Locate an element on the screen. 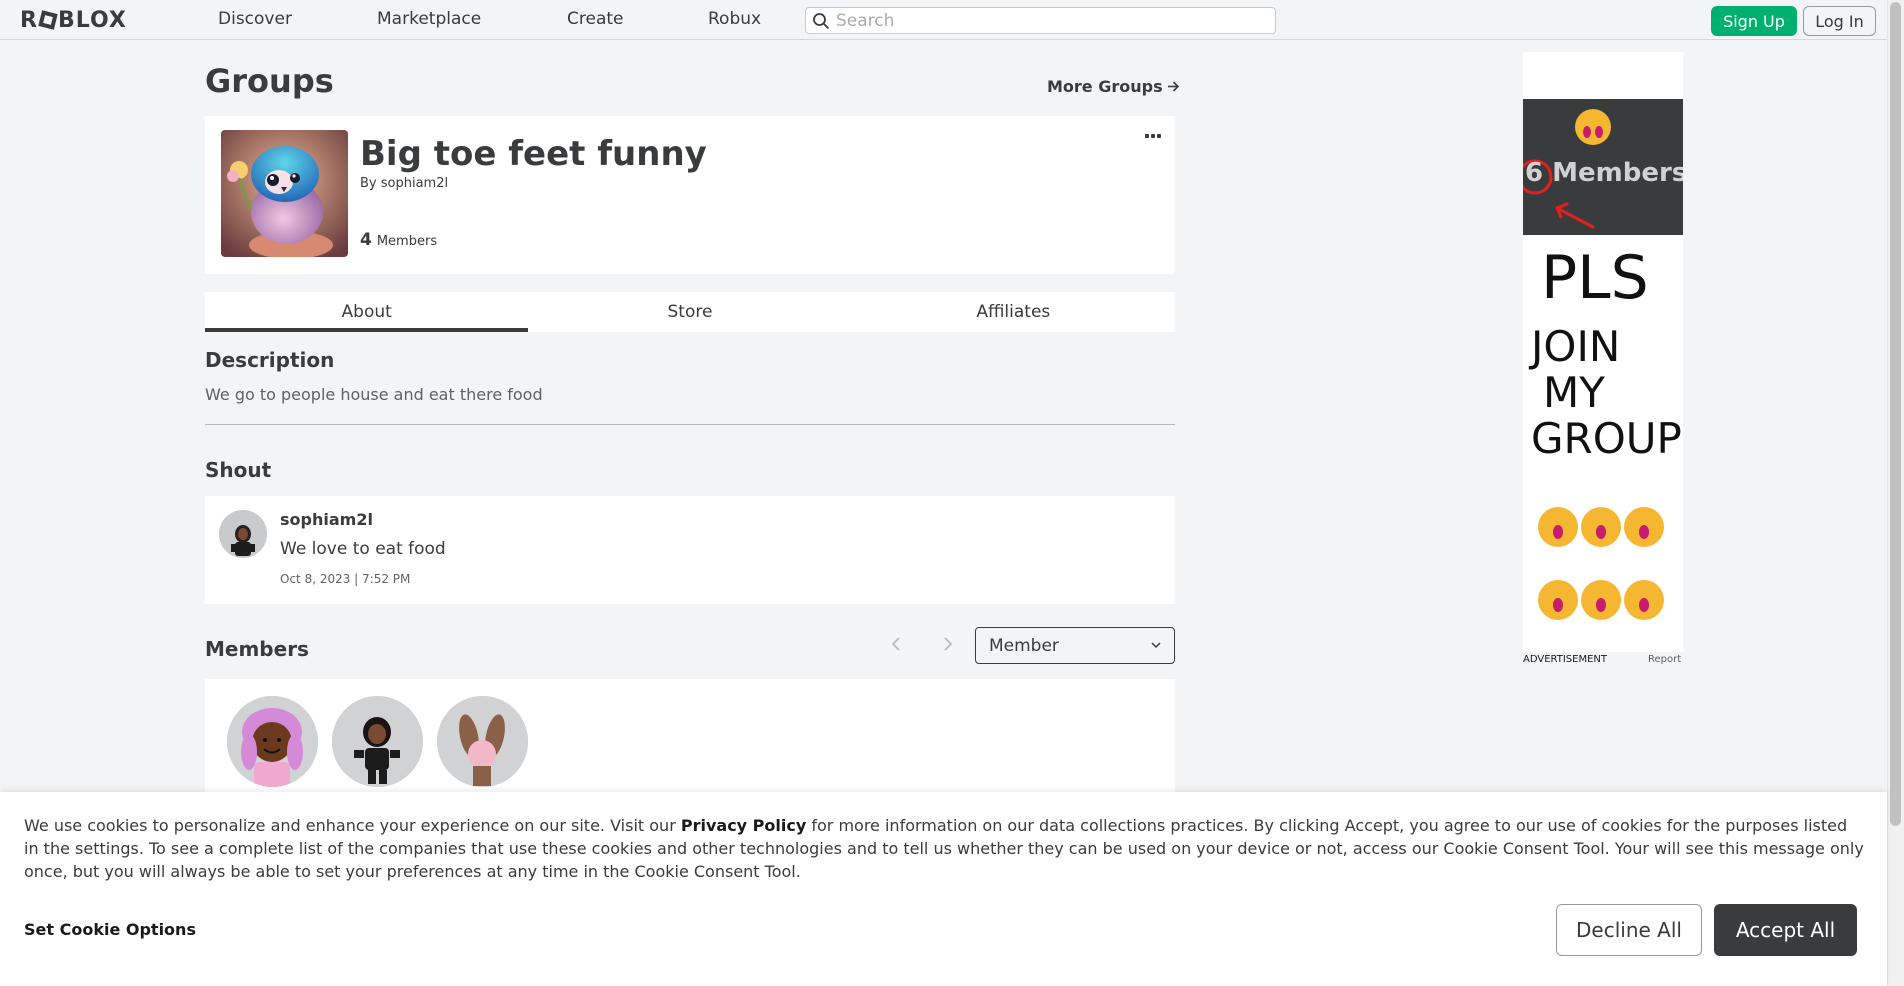 The height and width of the screenshot is (986, 1904). logo-text-blox: BLOX is located at coordinates (92, 20).